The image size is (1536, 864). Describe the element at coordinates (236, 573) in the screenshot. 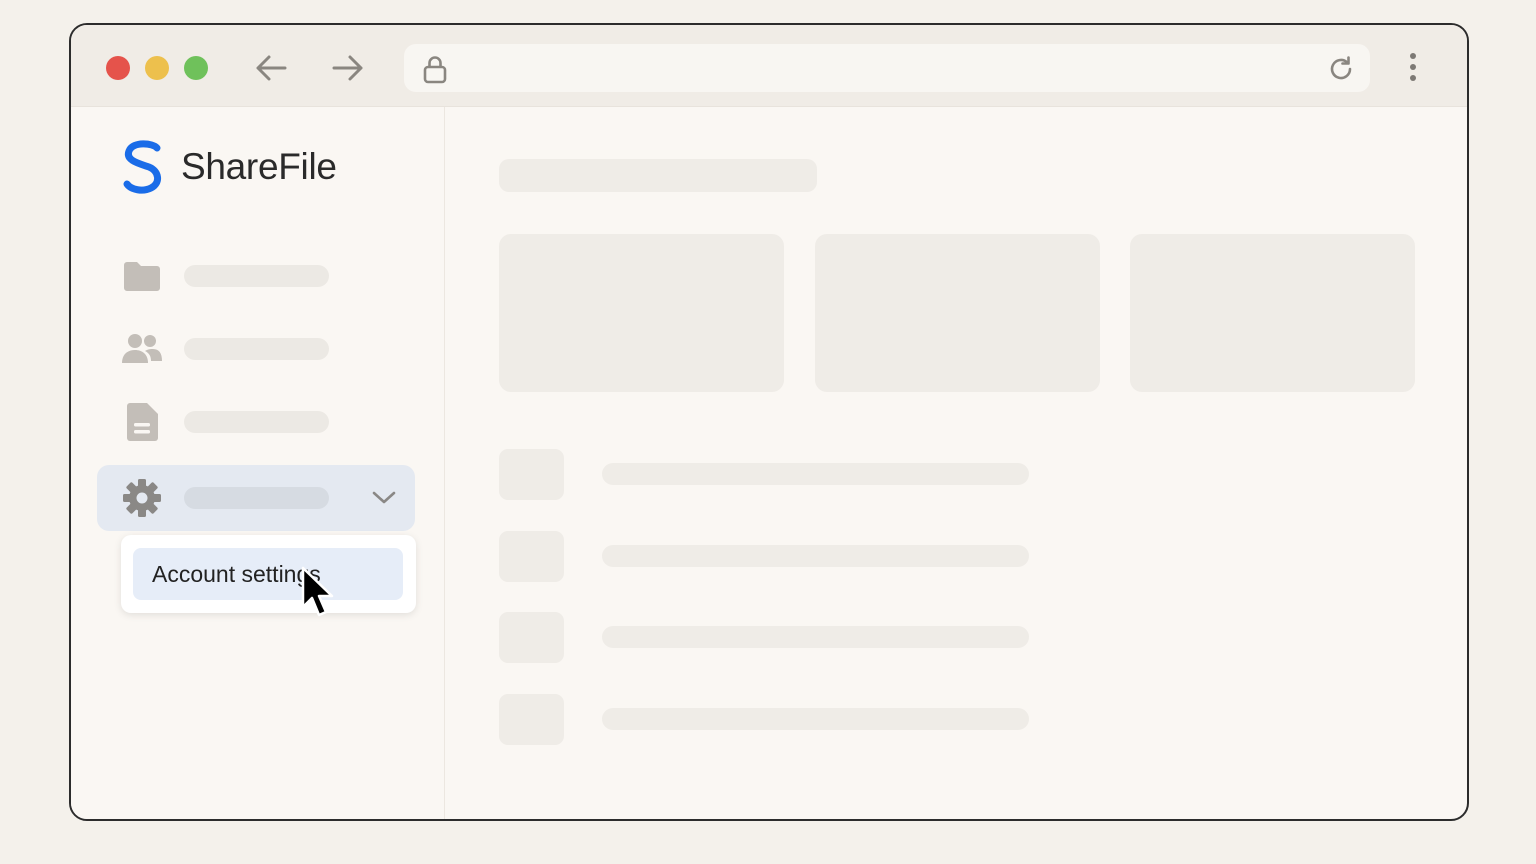

I see `account-settings-label: Account settings` at that location.